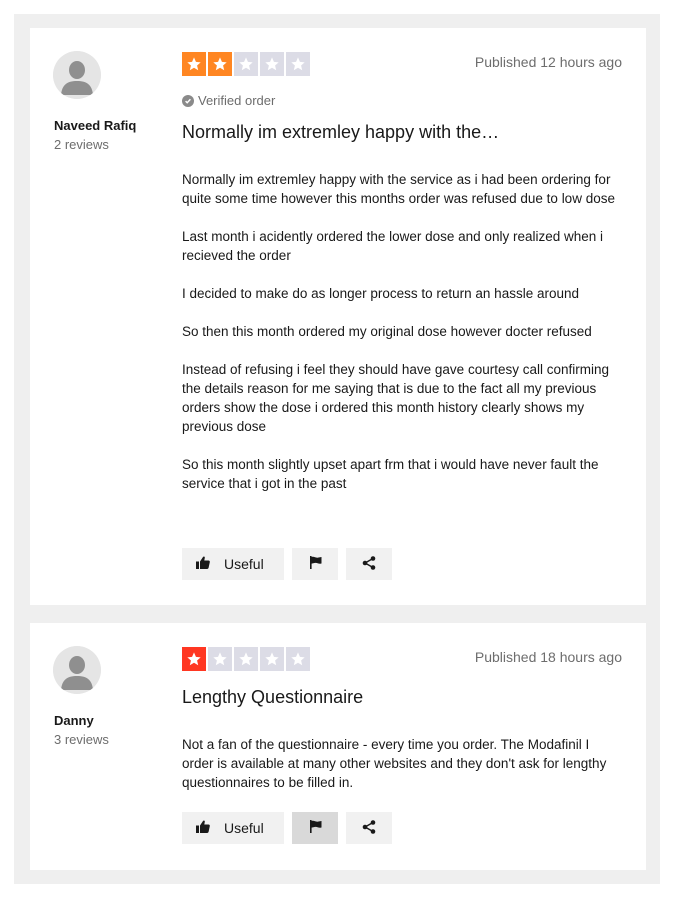  Describe the element at coordinates (272, 697) in the screenshot. I see `review-title: Lengthy Questionnaire` at that location.